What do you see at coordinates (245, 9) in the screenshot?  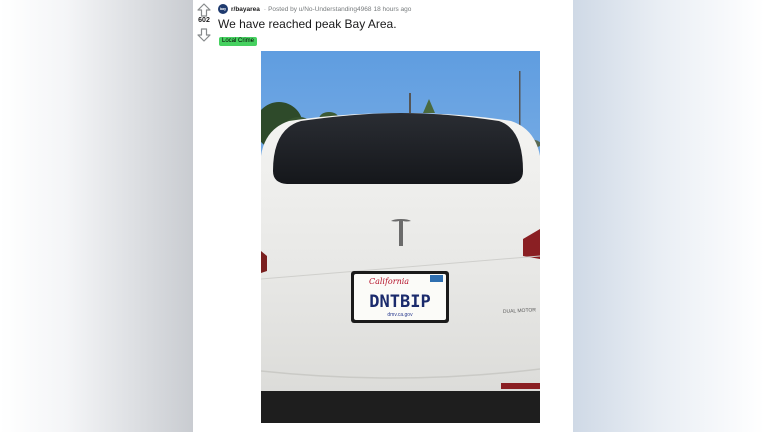 I see `subreddit-link: r/bayarea` at bounding box center [245, 9].